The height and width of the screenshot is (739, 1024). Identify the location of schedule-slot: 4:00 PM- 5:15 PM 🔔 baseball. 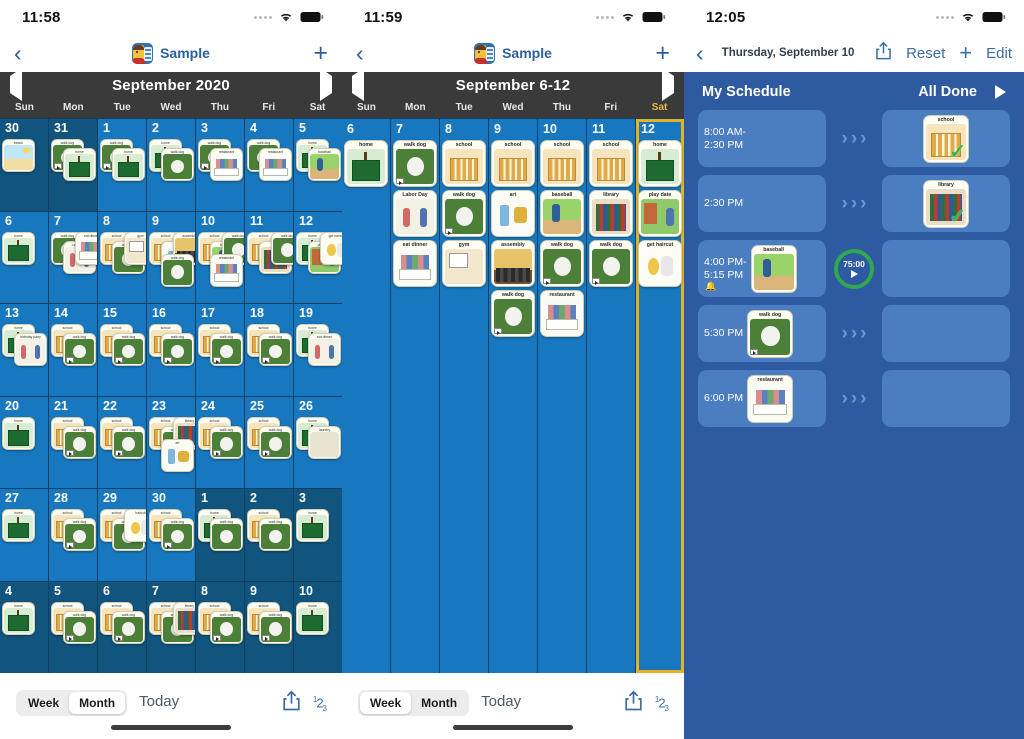
(762, 268).